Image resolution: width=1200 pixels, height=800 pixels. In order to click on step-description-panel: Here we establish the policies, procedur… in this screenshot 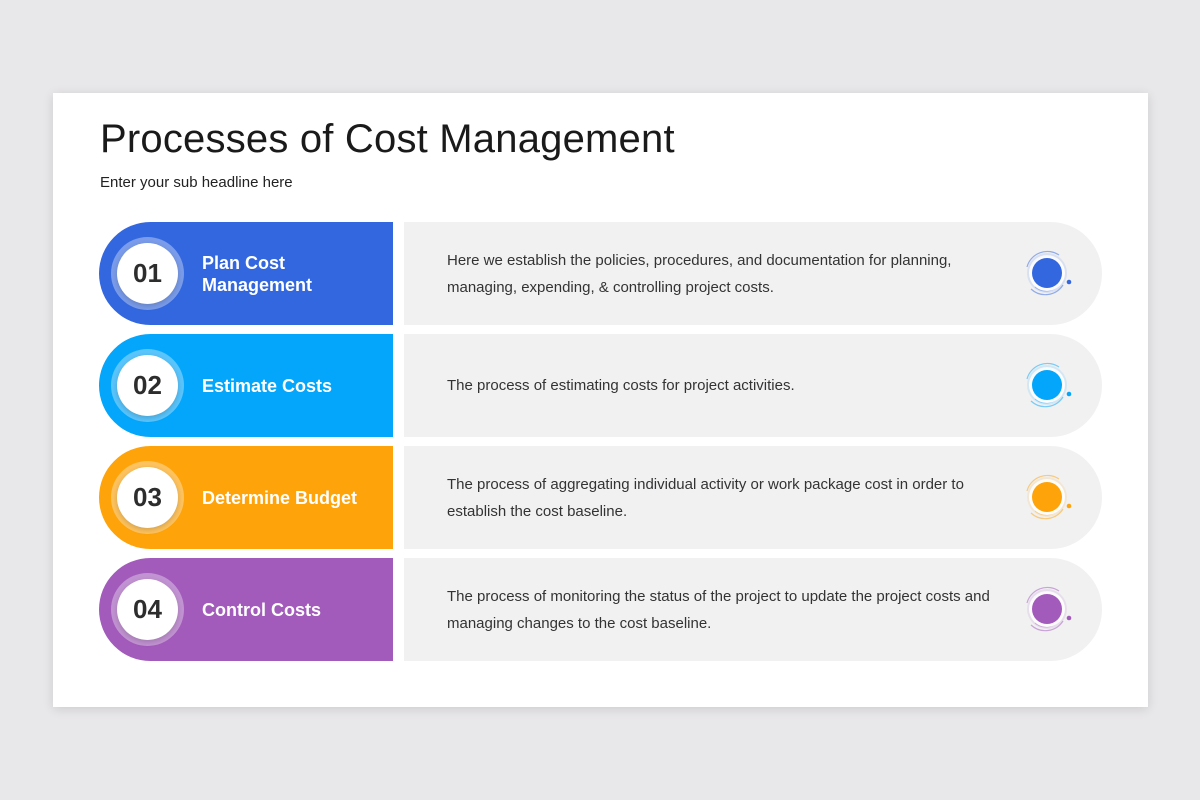, I will do `click(753, 273)`.